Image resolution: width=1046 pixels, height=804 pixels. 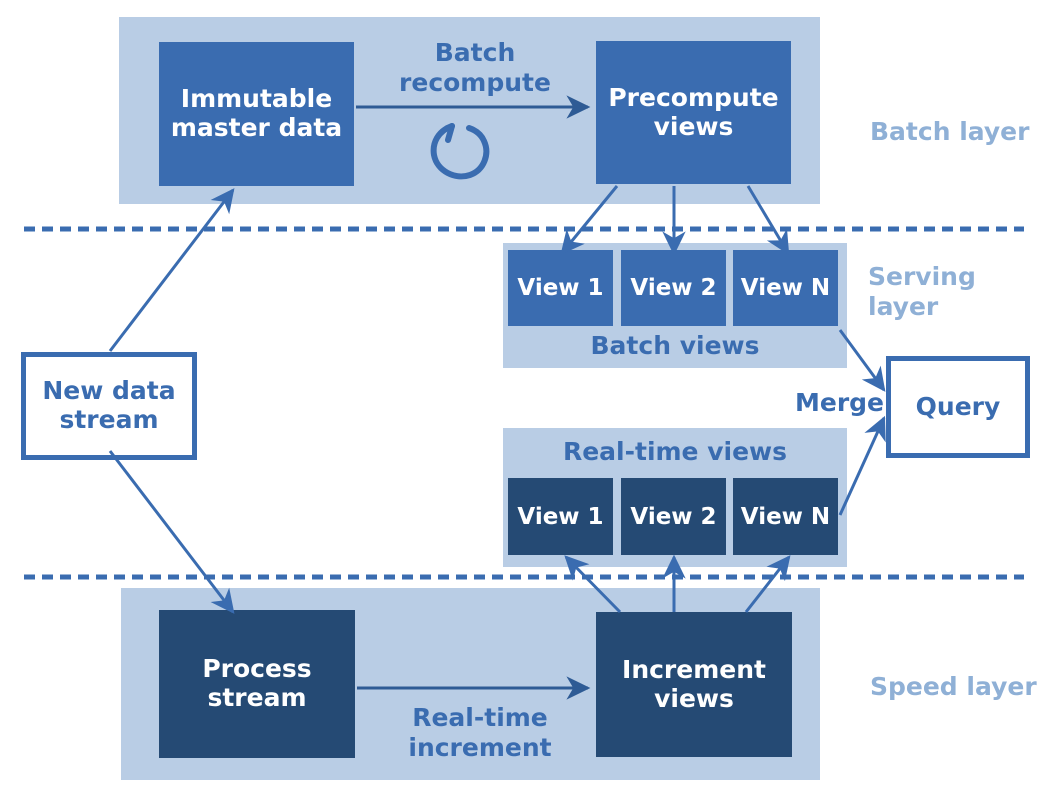 What do you see at coordinates (475, 82) in the screenshot?
I see `batch-recompute-label-line2: recompute` at bounding box center [475, 82].